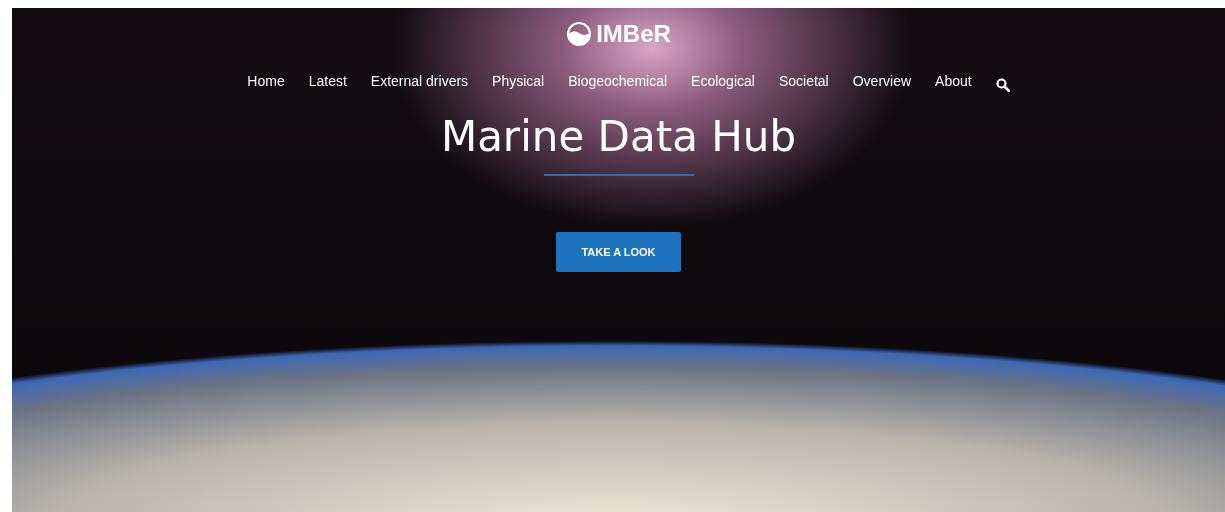 Image resolution: width=1225 pixels, height=512 pixels. Describe the element at coordinates (579, 34) in the screenshot. I see `logo-wave-icon` at that location.